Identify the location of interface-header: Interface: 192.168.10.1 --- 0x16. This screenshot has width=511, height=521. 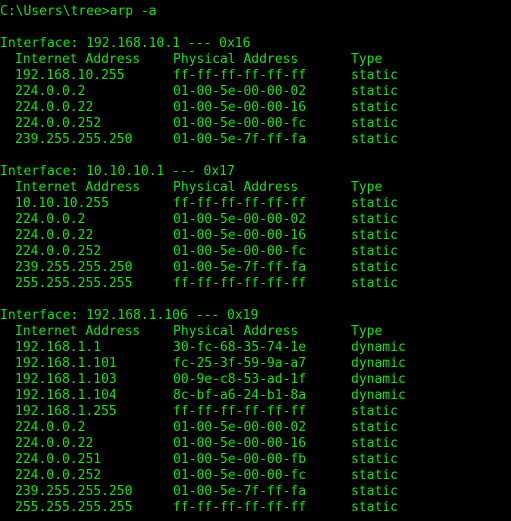
(125, 43).